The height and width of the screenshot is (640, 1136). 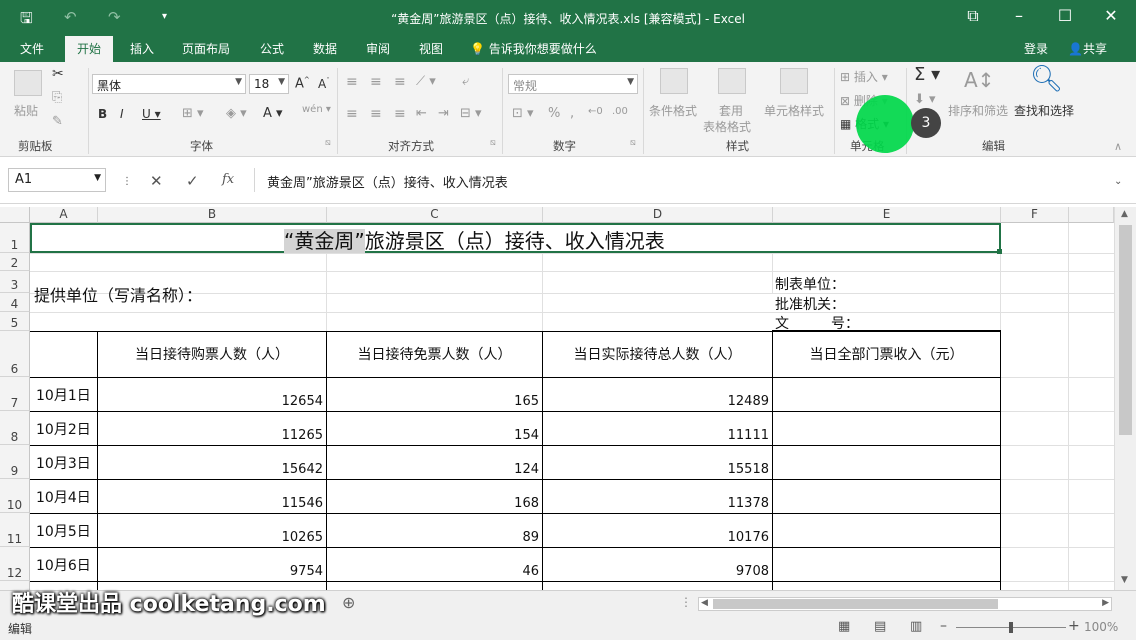 I want to click on autosum-icon: Σ ▾, so click(x=927, y=74).